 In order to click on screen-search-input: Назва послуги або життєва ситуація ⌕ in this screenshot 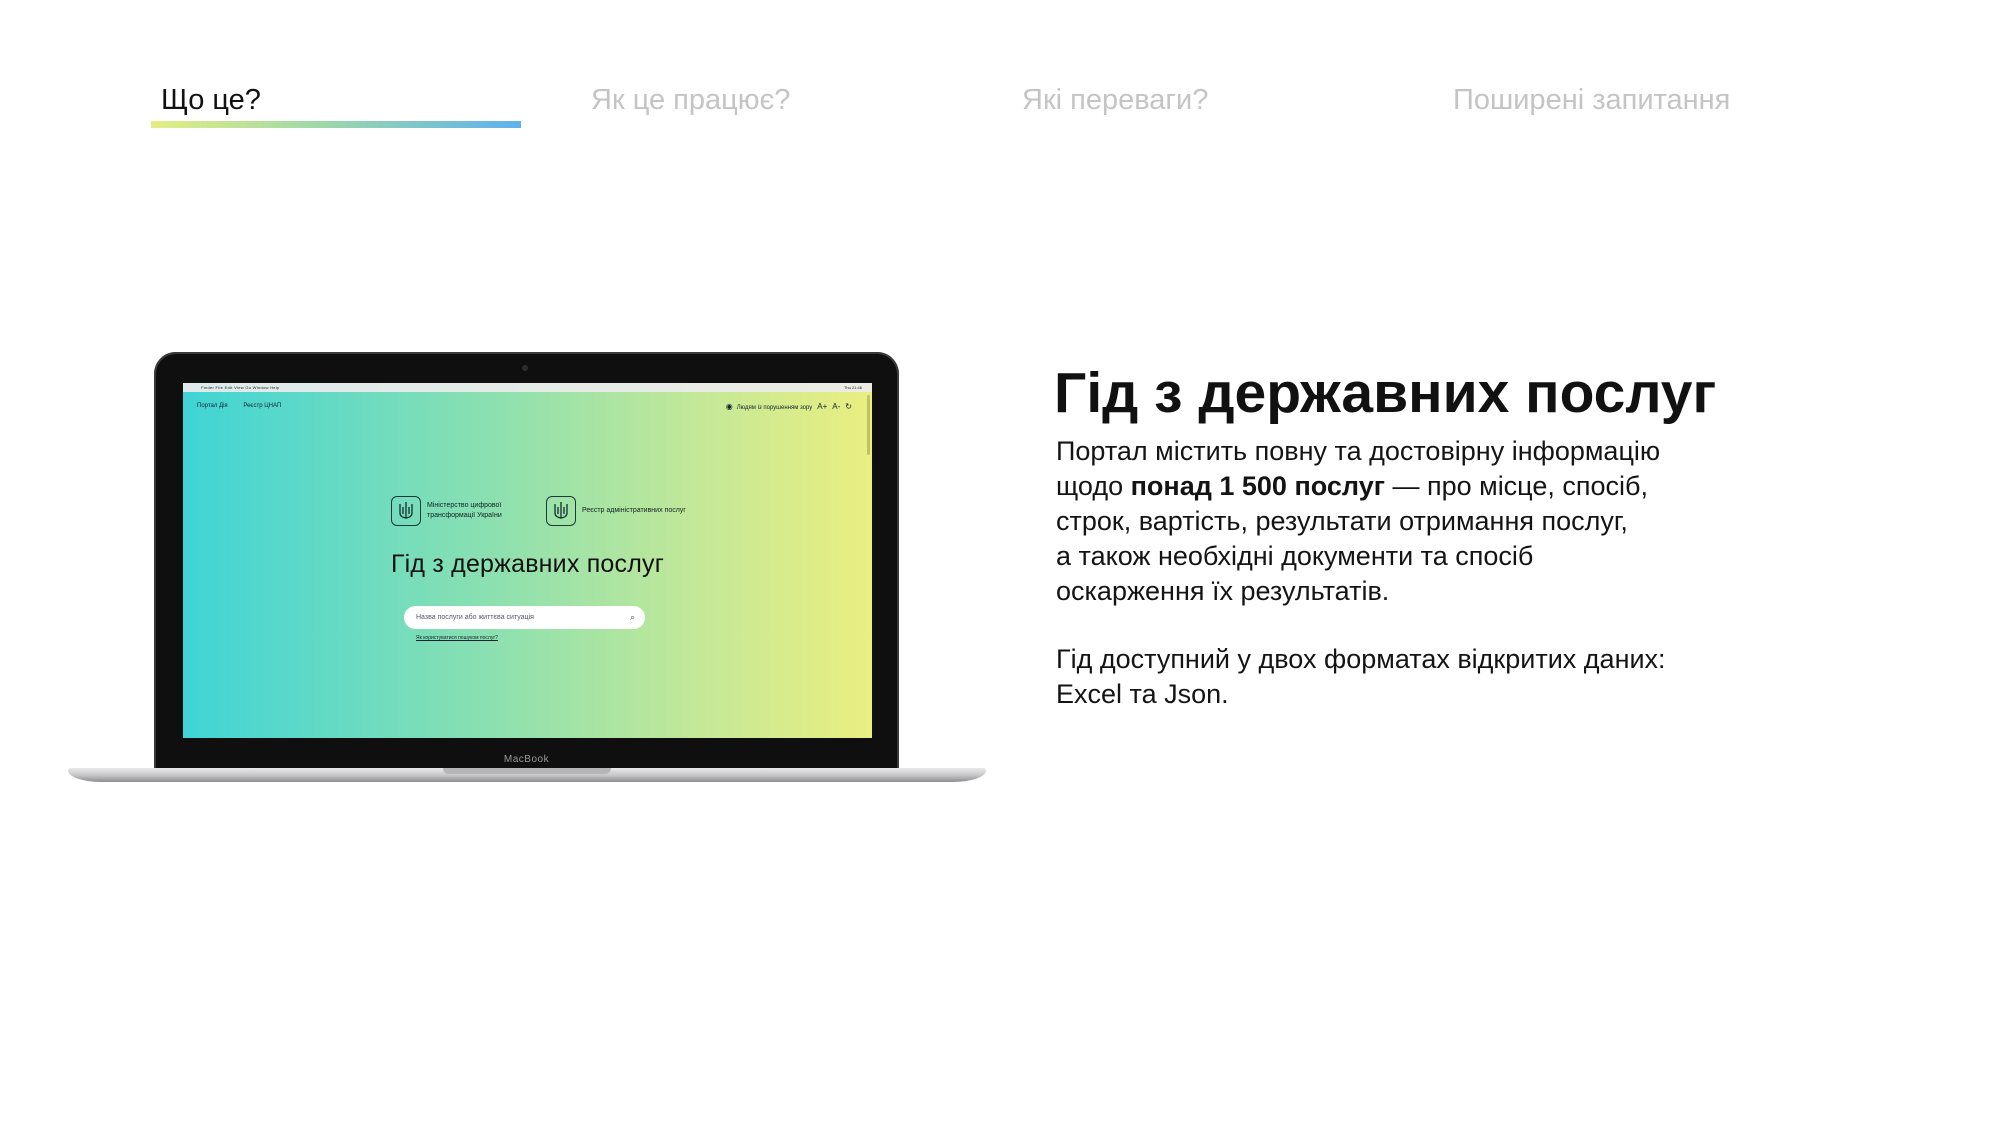, I will do `click(524, 617)`.